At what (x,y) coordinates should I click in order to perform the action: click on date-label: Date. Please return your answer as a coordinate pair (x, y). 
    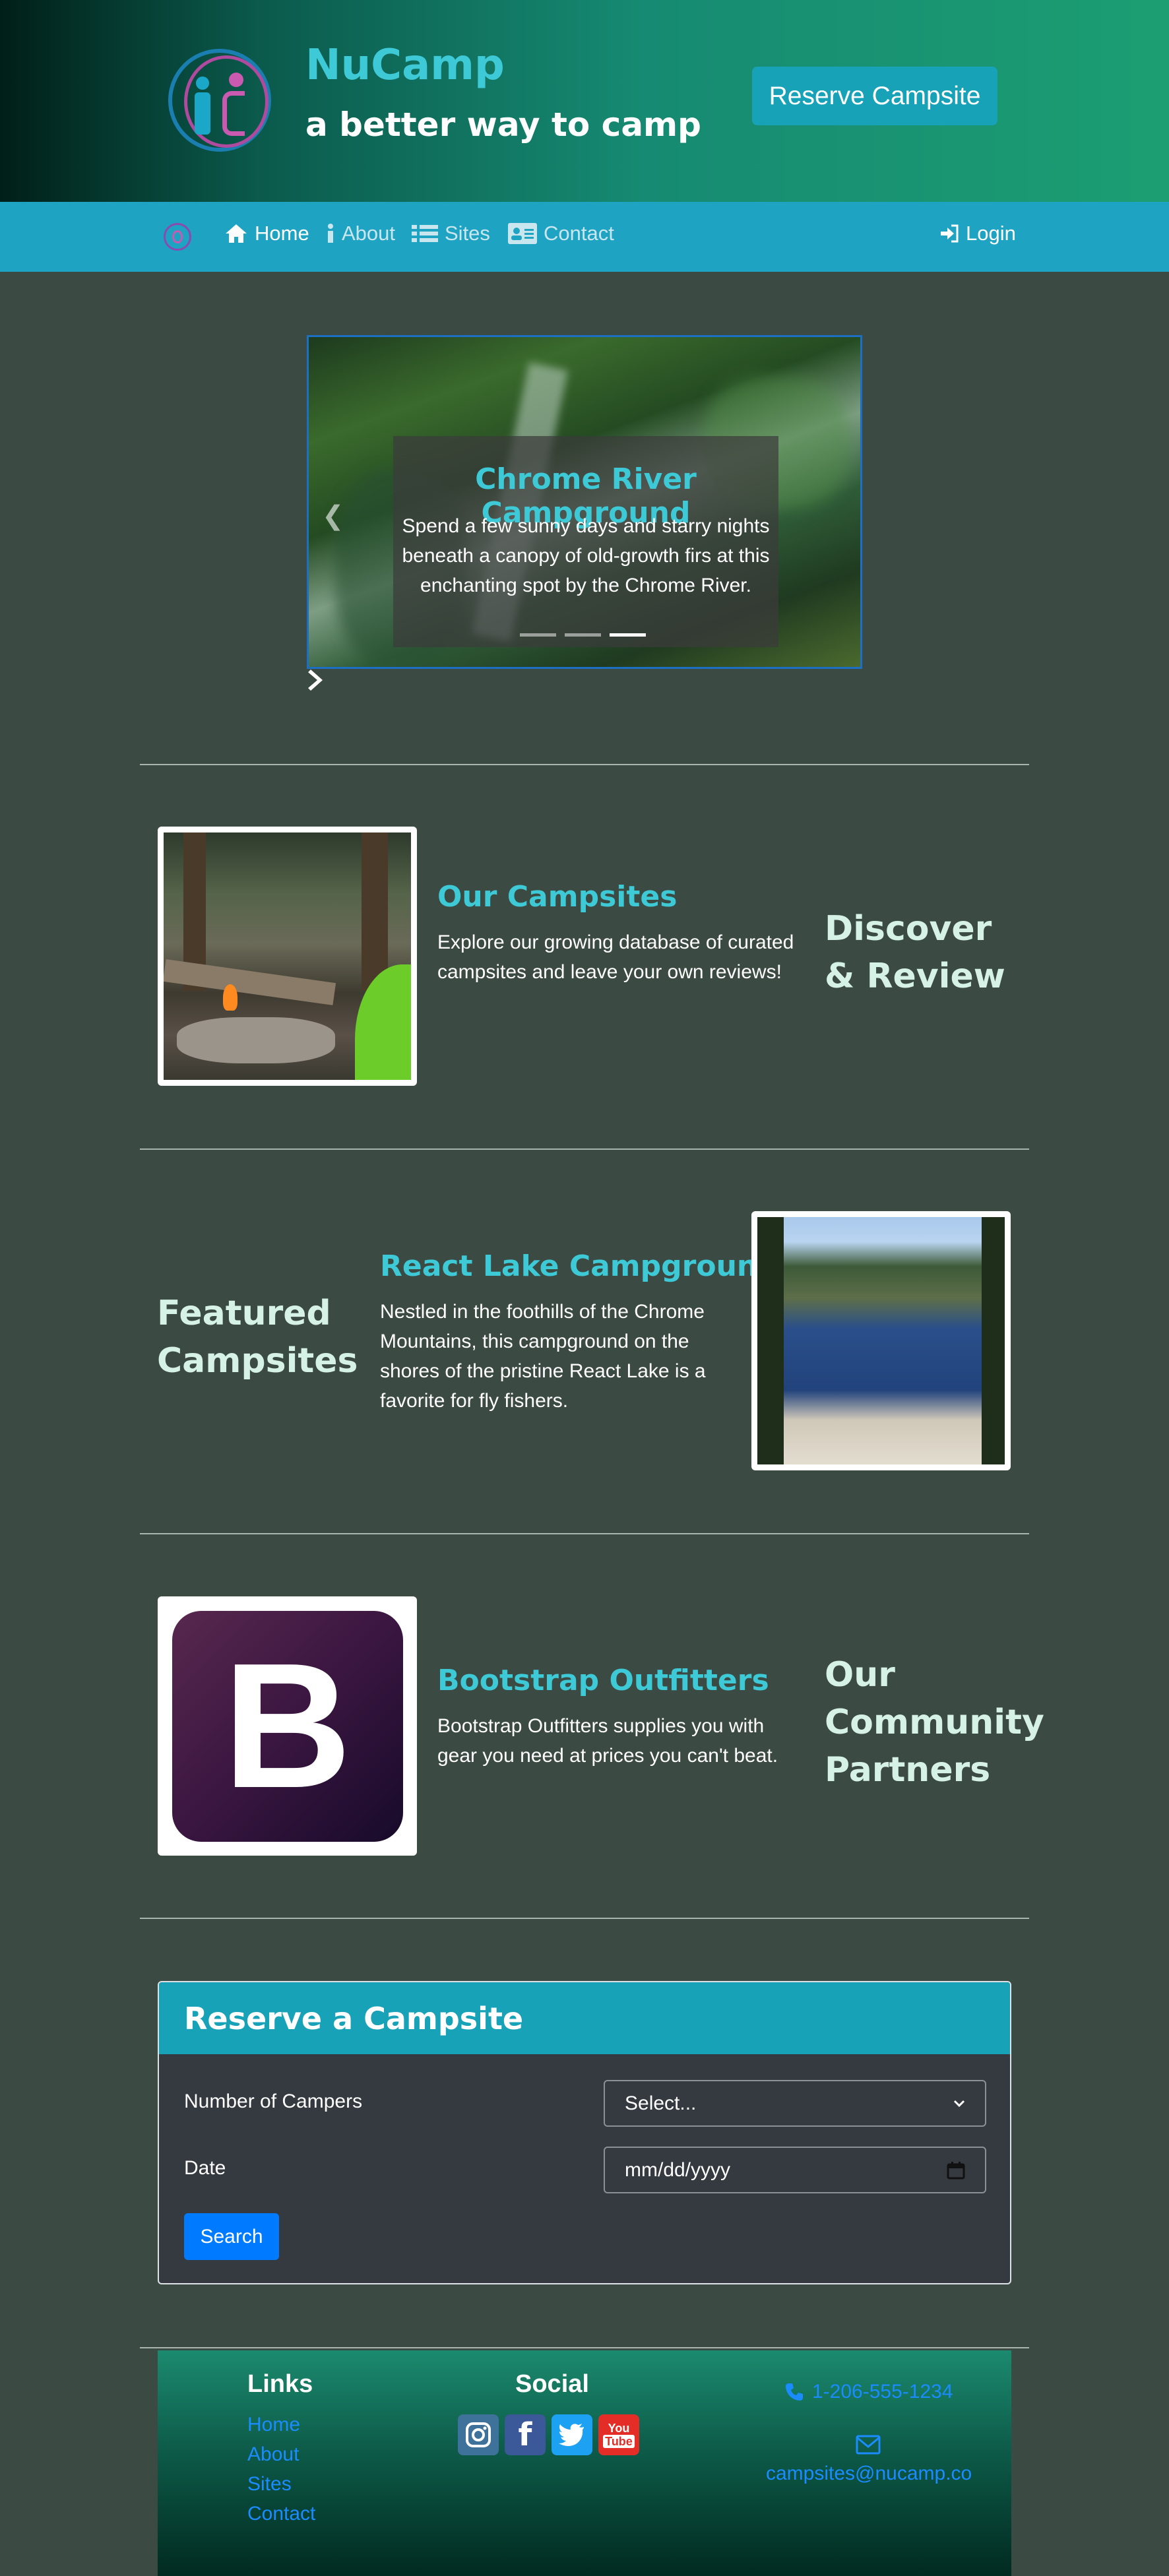
    Looking at the image, I should click on (205, 2168).